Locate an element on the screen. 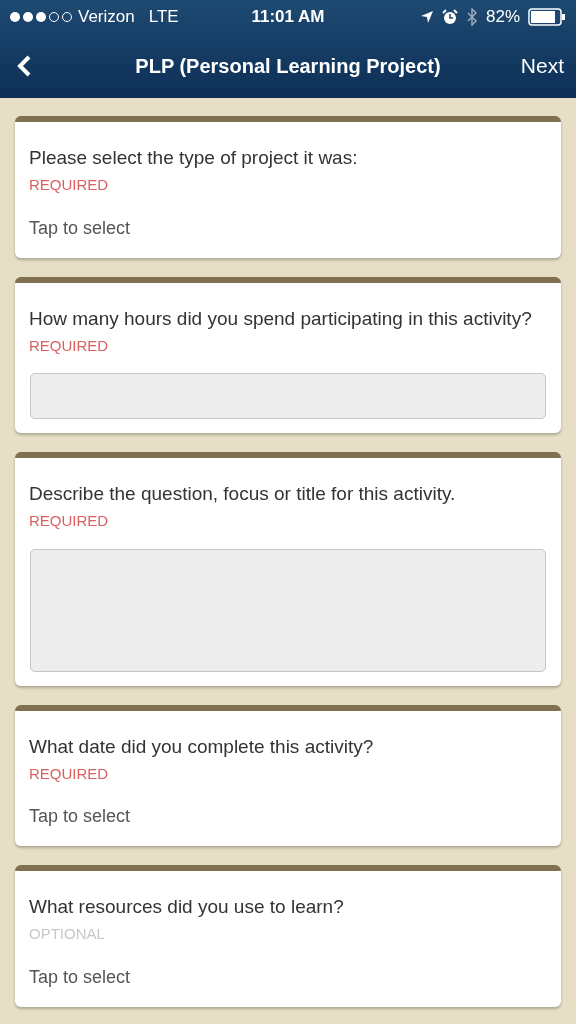  bluetooth-icon is located at coordinates (471, 17).